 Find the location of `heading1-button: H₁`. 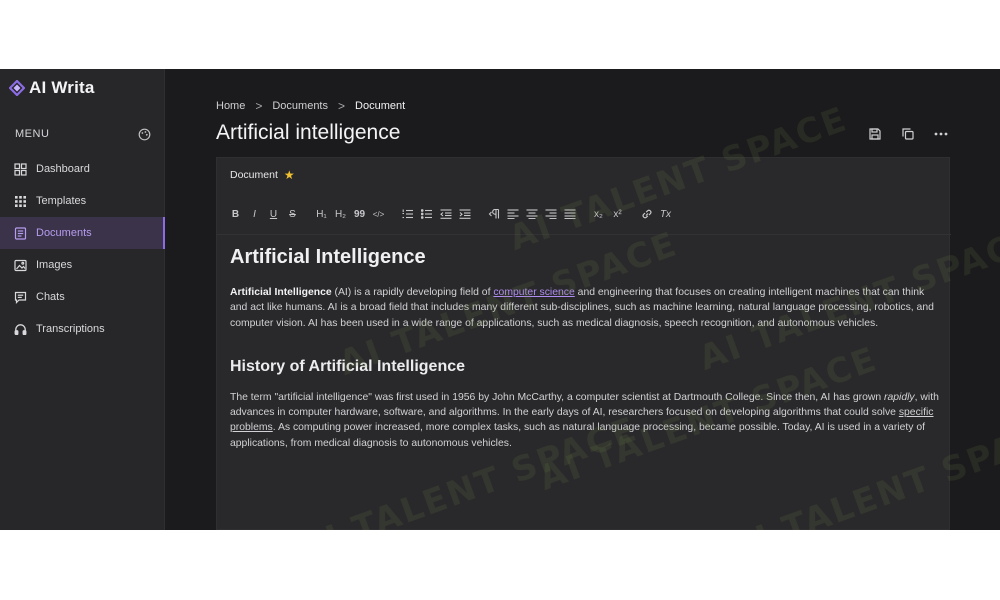

heading1-button: H₁ is located at coordinates (321, 214).